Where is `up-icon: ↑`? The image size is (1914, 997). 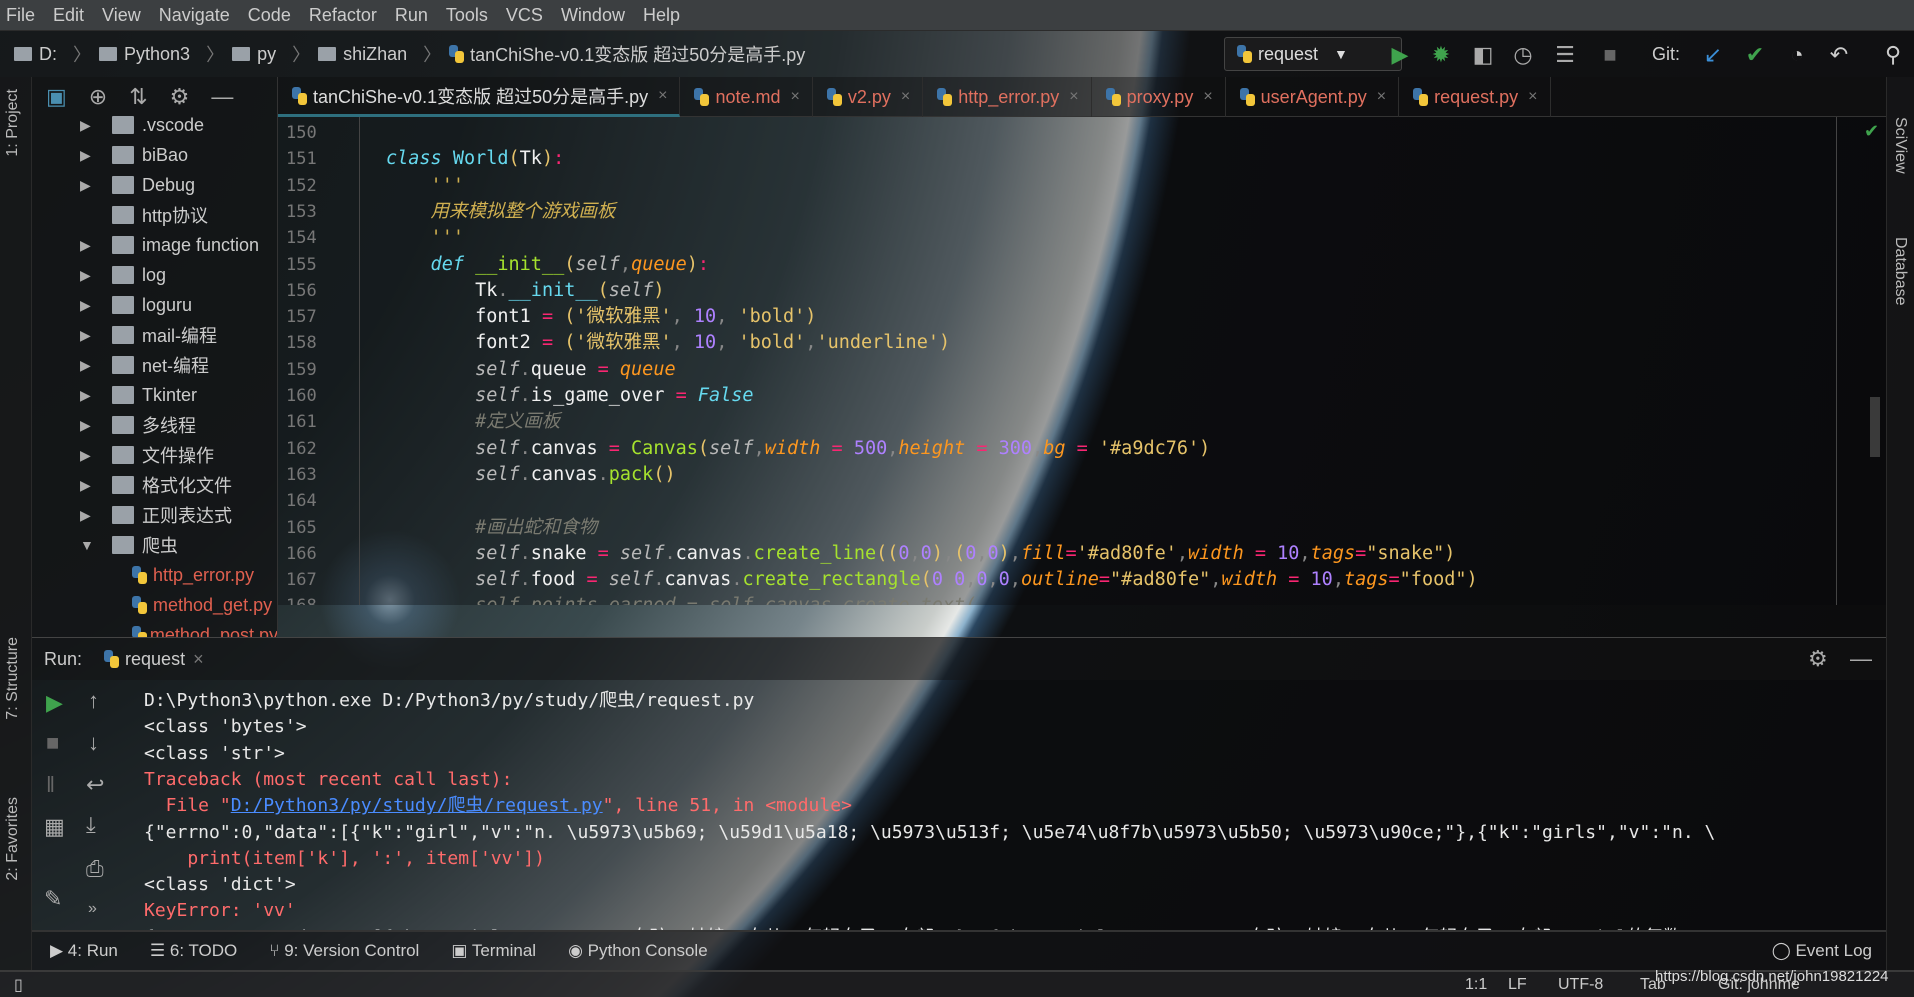
up-icon: ↑ is located at coordinates (93, 701).